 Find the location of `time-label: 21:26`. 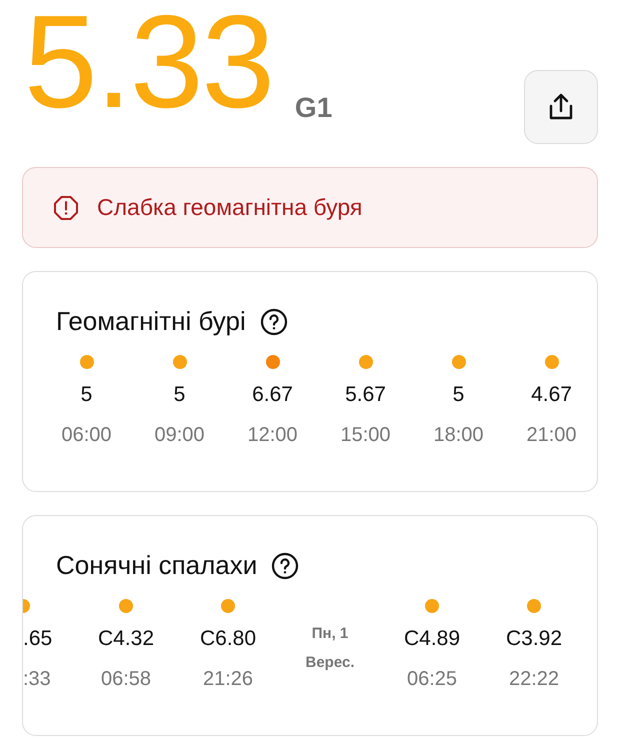

time-label: 21:26 is located at coordinates (228, 679).